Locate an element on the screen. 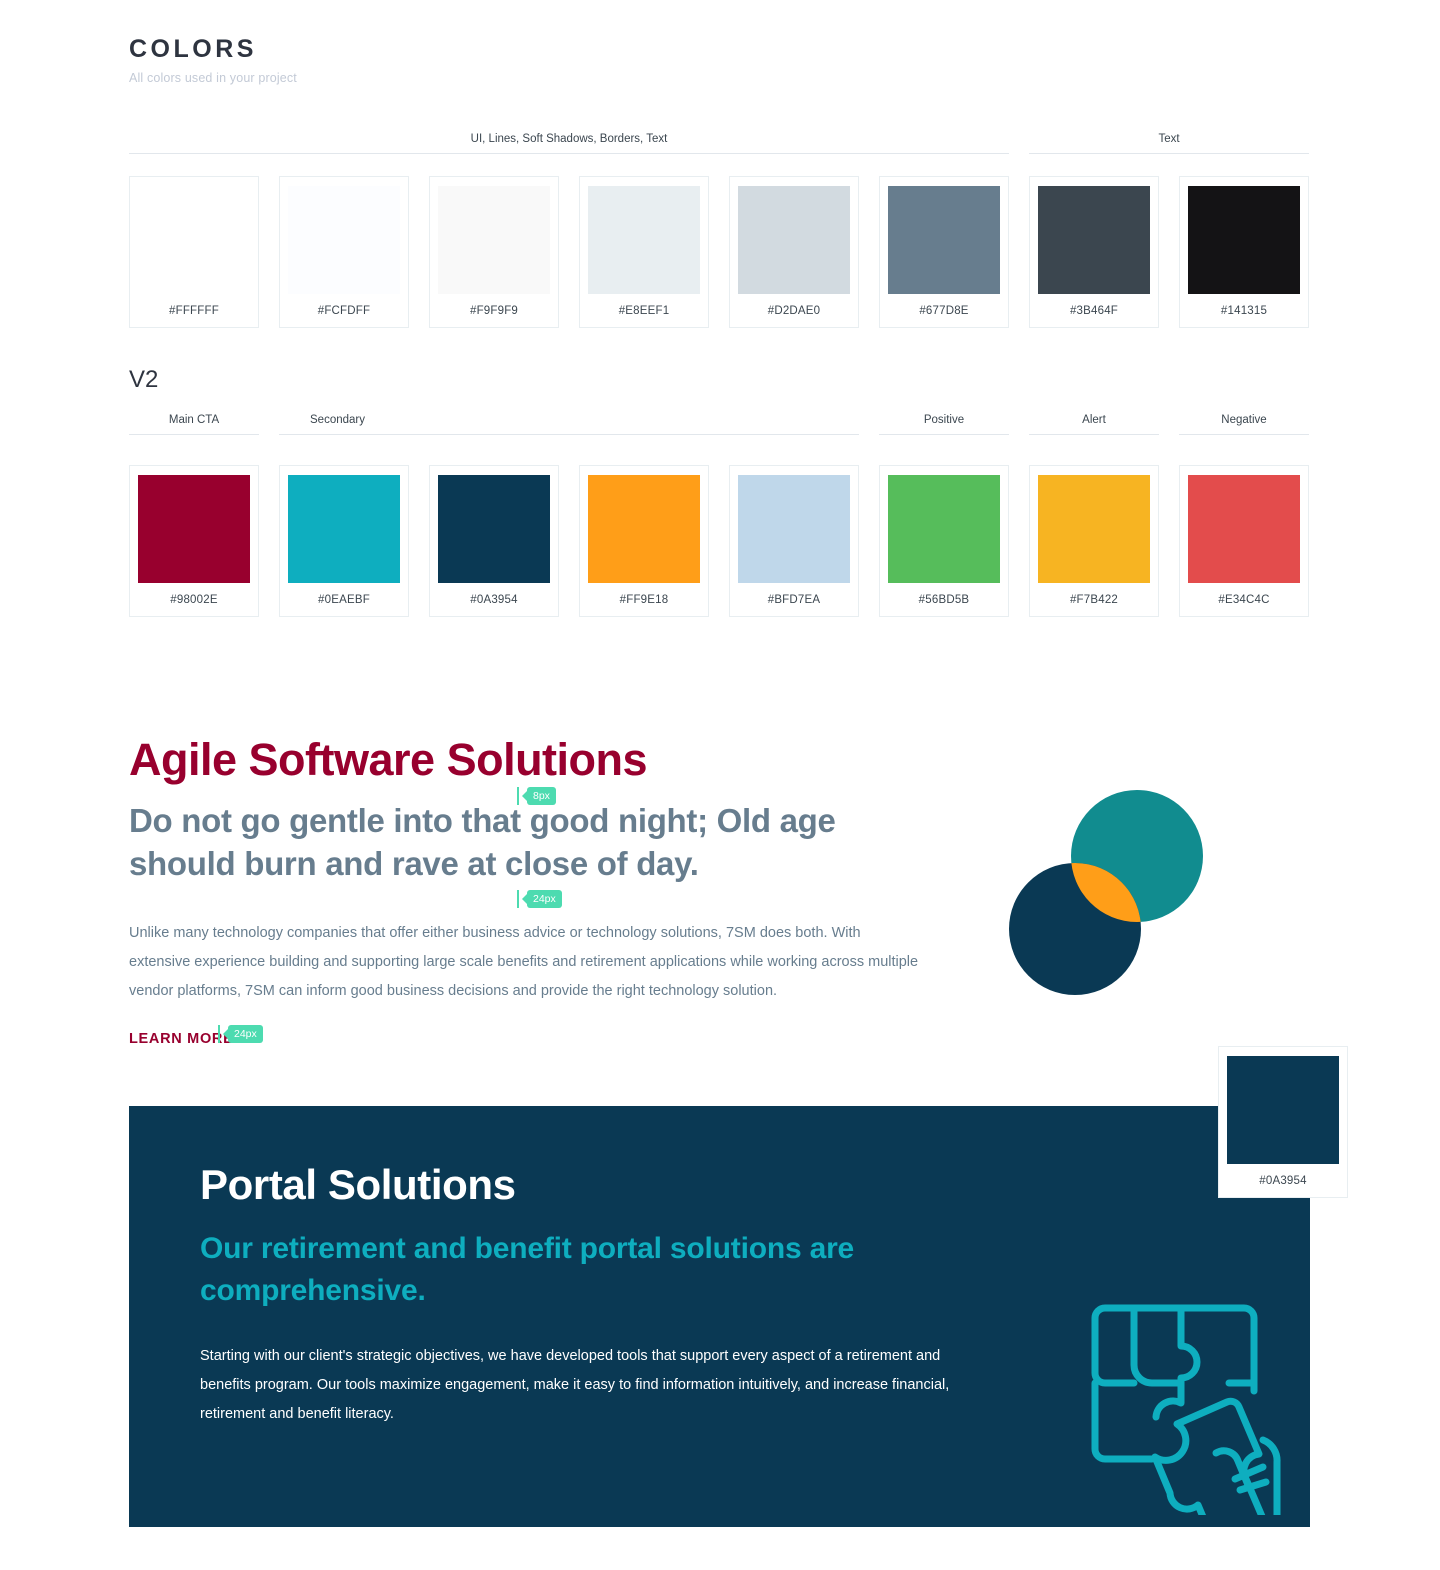 This screenshot has height=1570, width=1440. swatch-hex-label: #98002E is located at coordinates (194, 599).